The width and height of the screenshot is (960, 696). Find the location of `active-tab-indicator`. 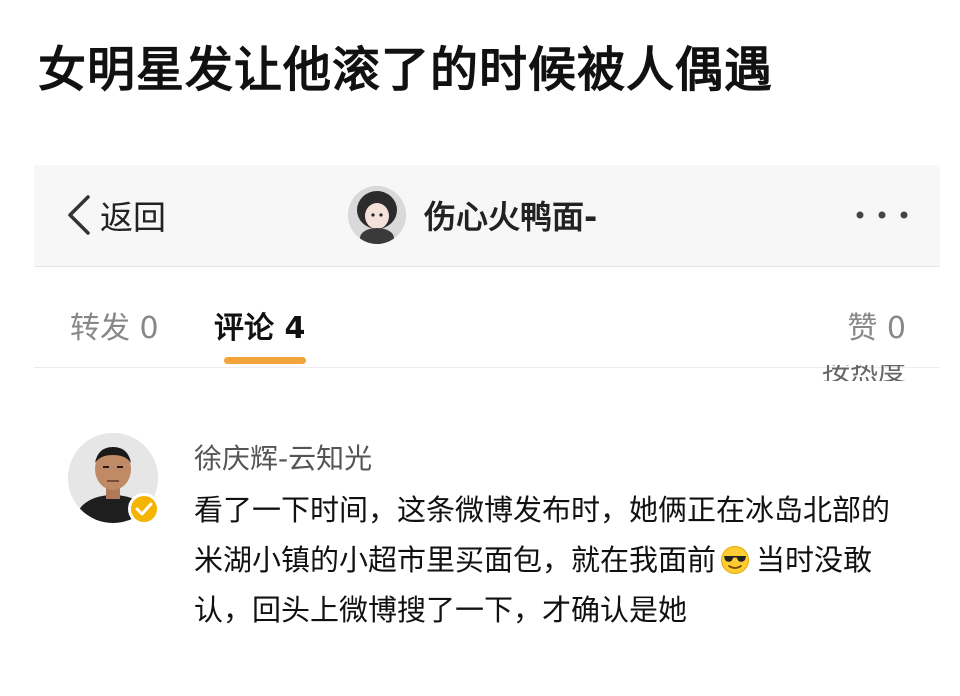

active-tab-indicator is located at coordinates (265, 360).